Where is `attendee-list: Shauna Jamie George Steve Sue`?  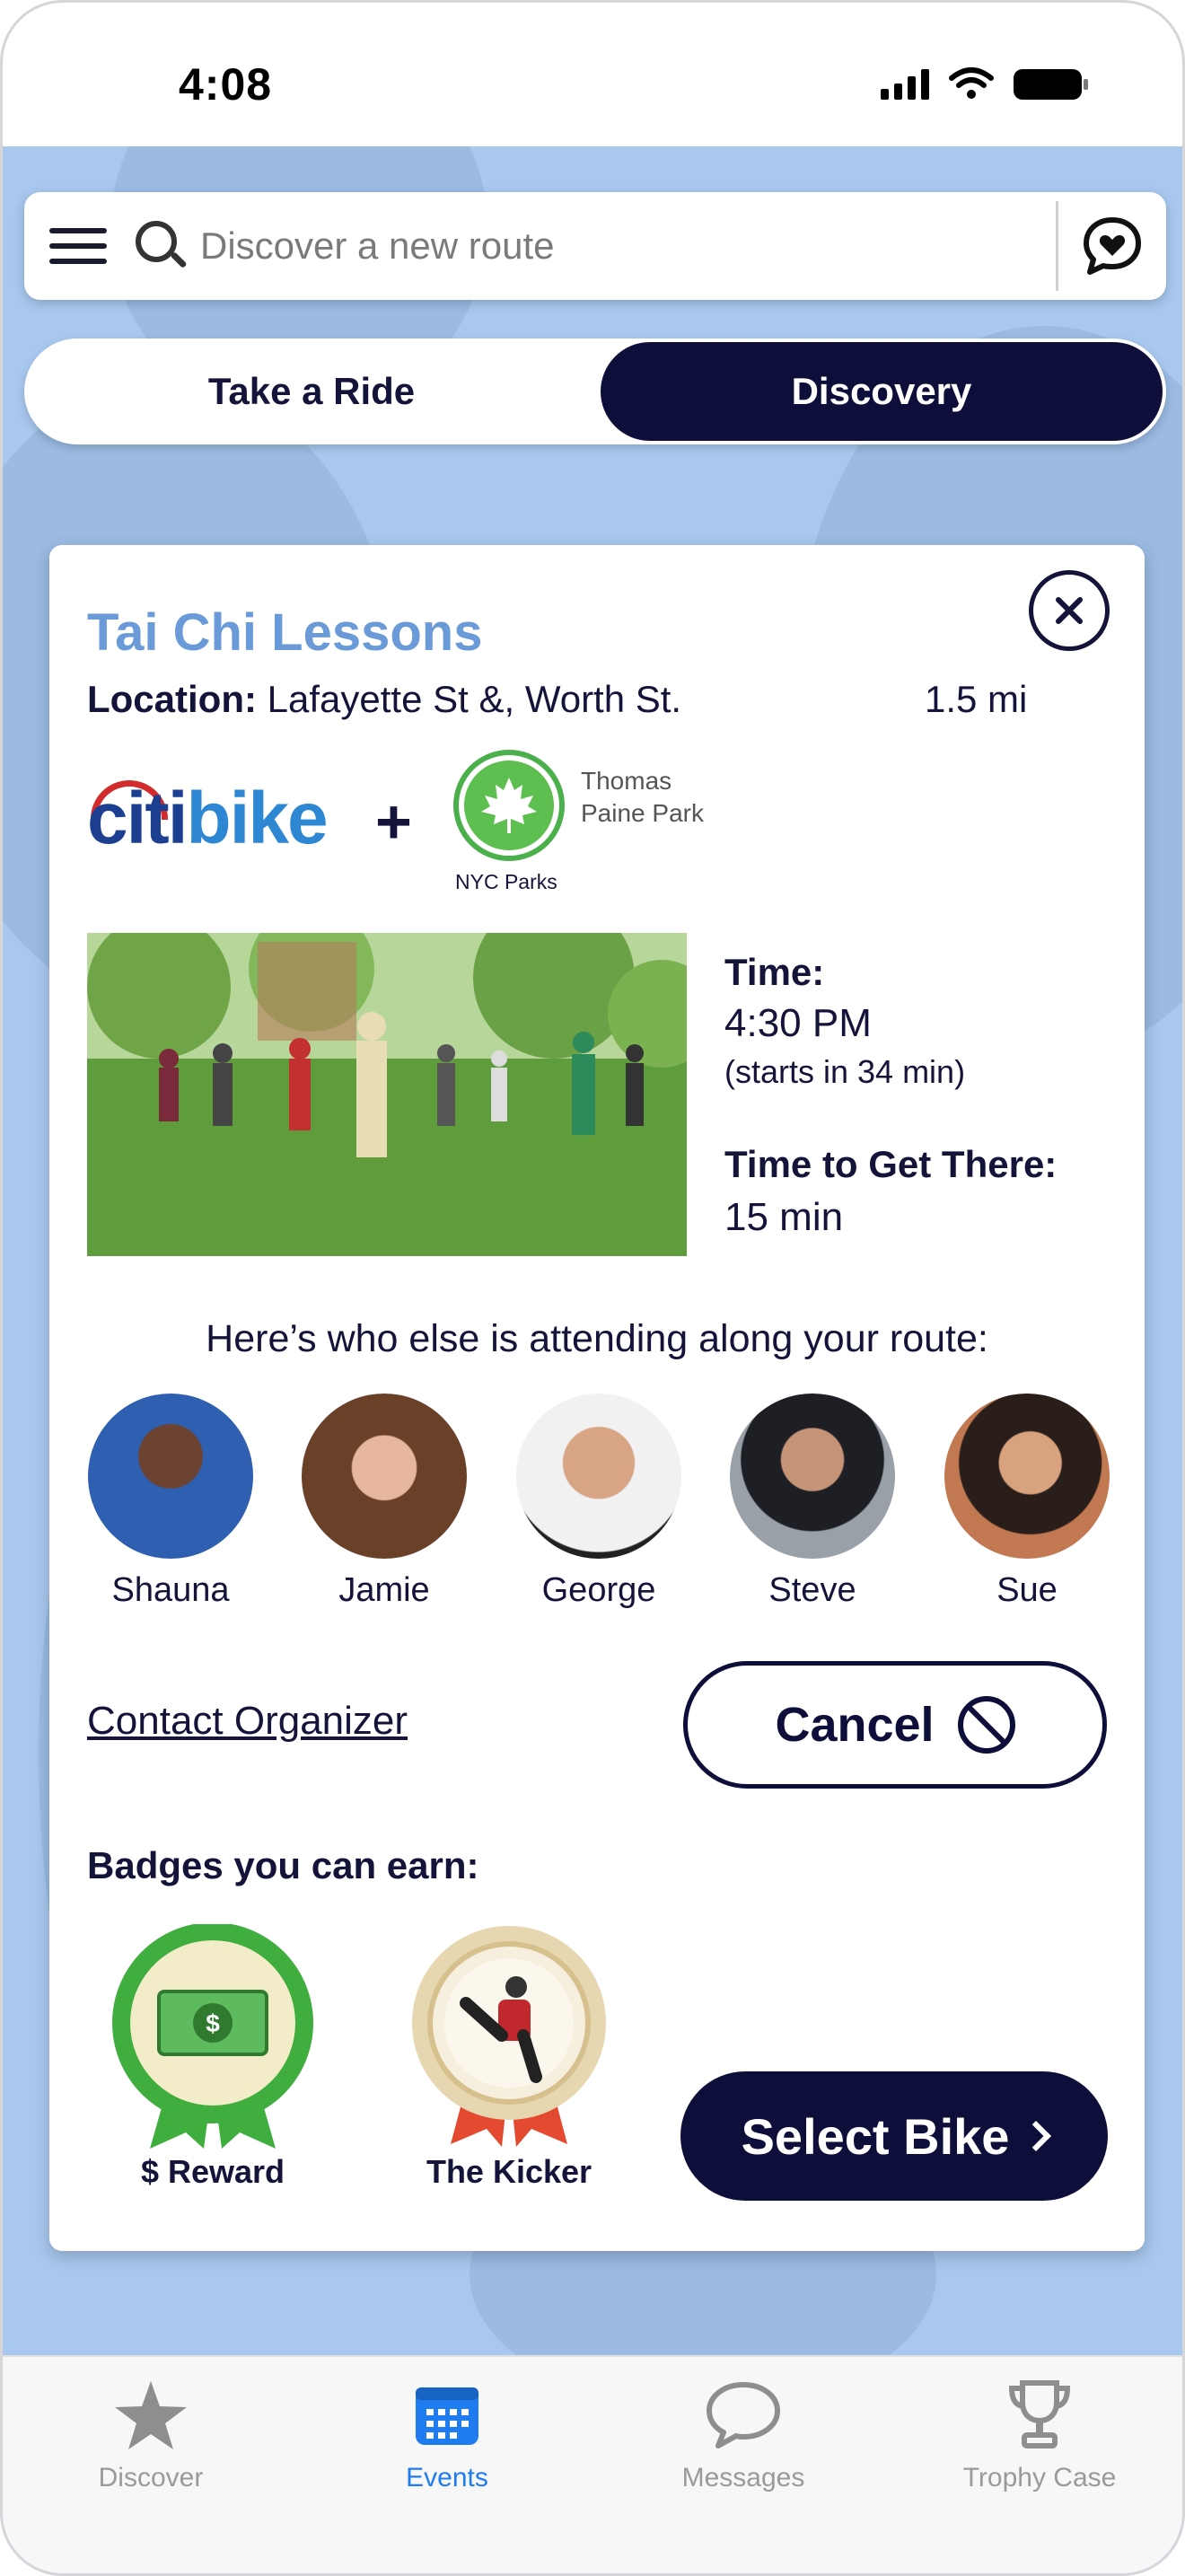
attendee-list: Shauna Jamie George Steve Sue is located at coordinates (606, 1506).